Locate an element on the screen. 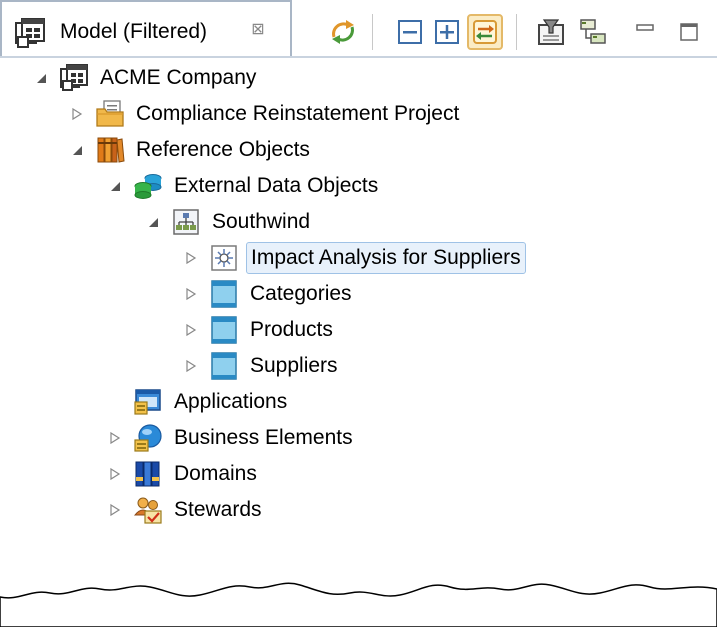 The height and width of the screenshot is (627, 717). project-folder-icon is located at coordinates (110, 114).